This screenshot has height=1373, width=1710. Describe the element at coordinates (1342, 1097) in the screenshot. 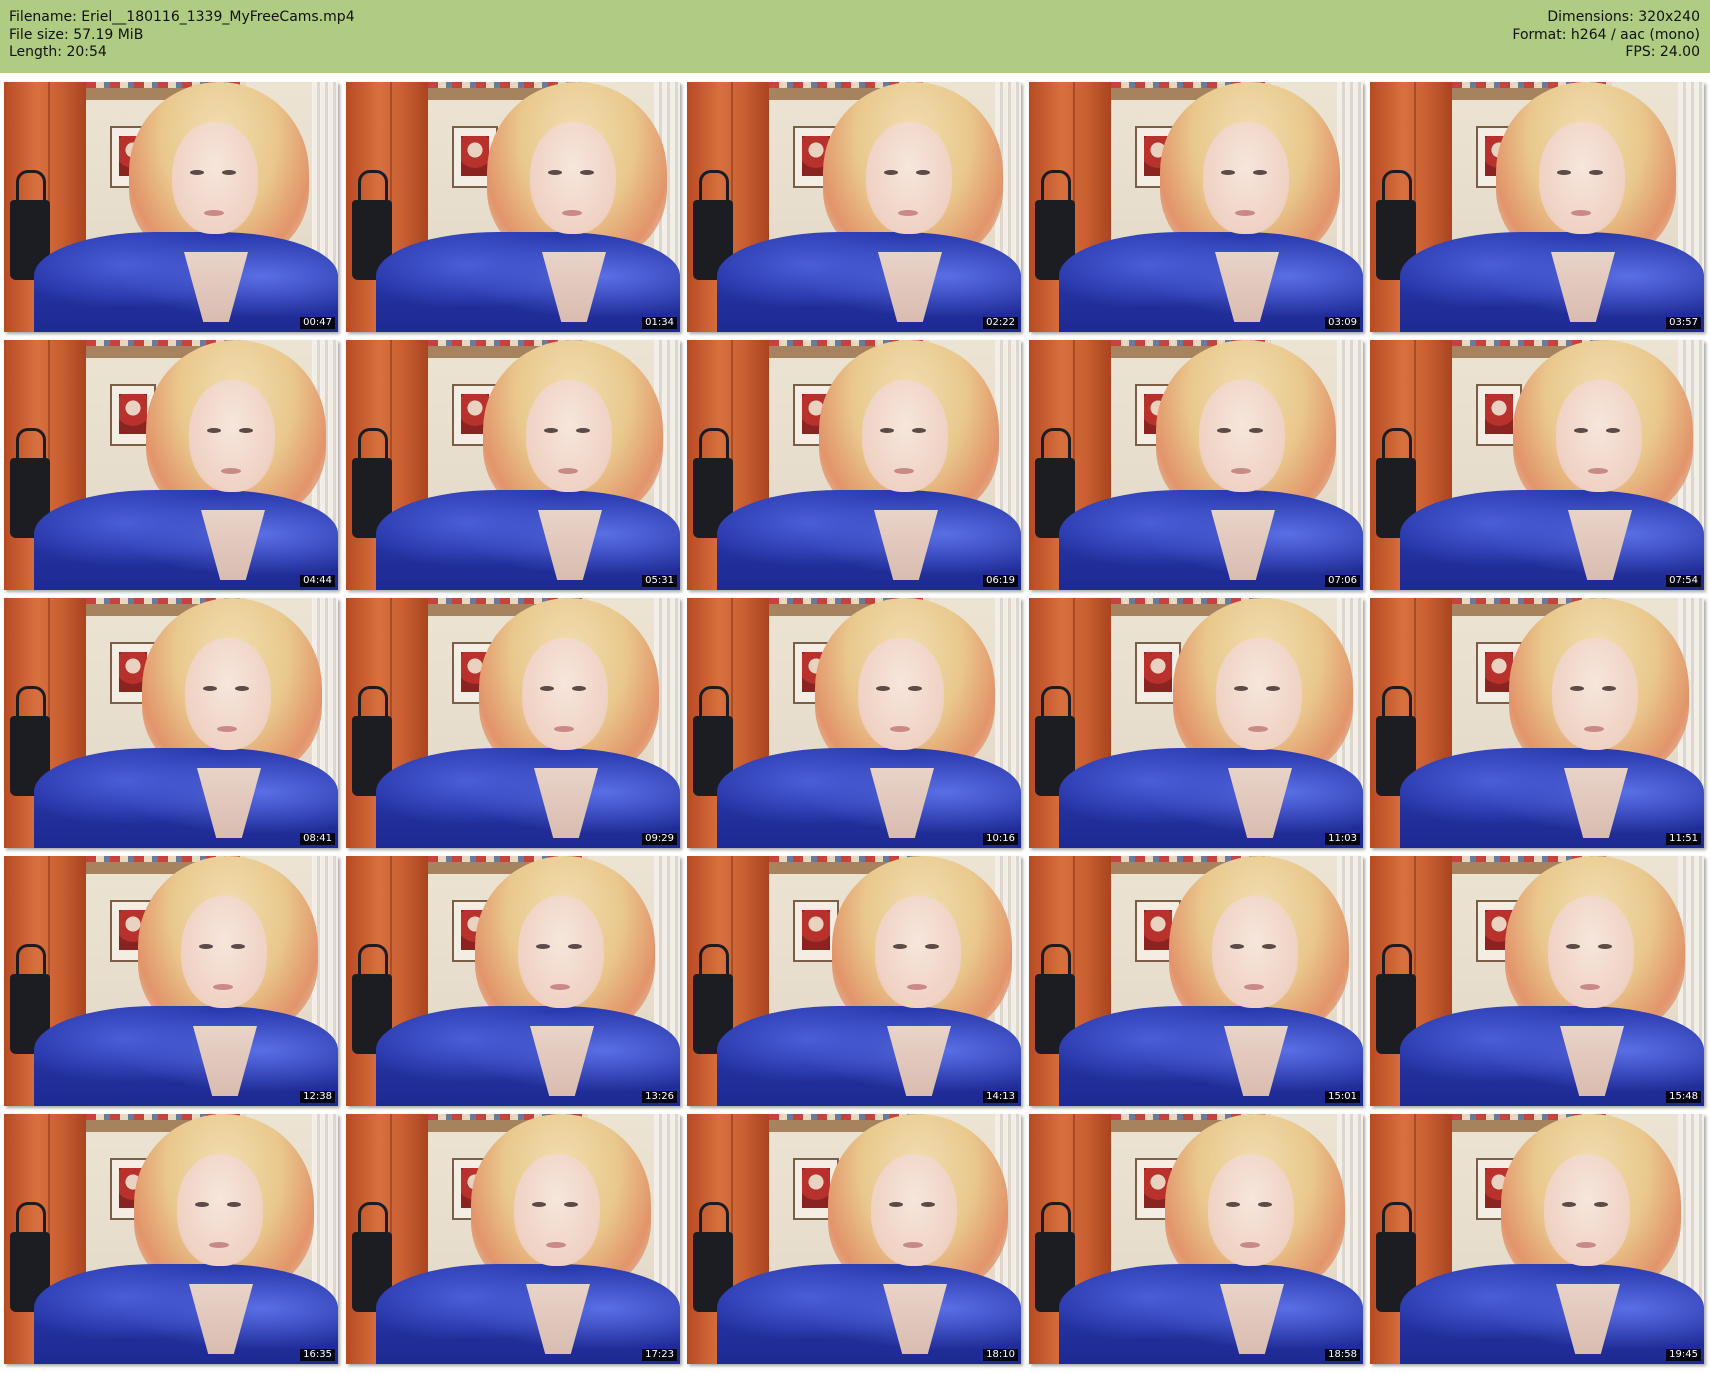

I see `timestamp-label: 15:01` at that location.